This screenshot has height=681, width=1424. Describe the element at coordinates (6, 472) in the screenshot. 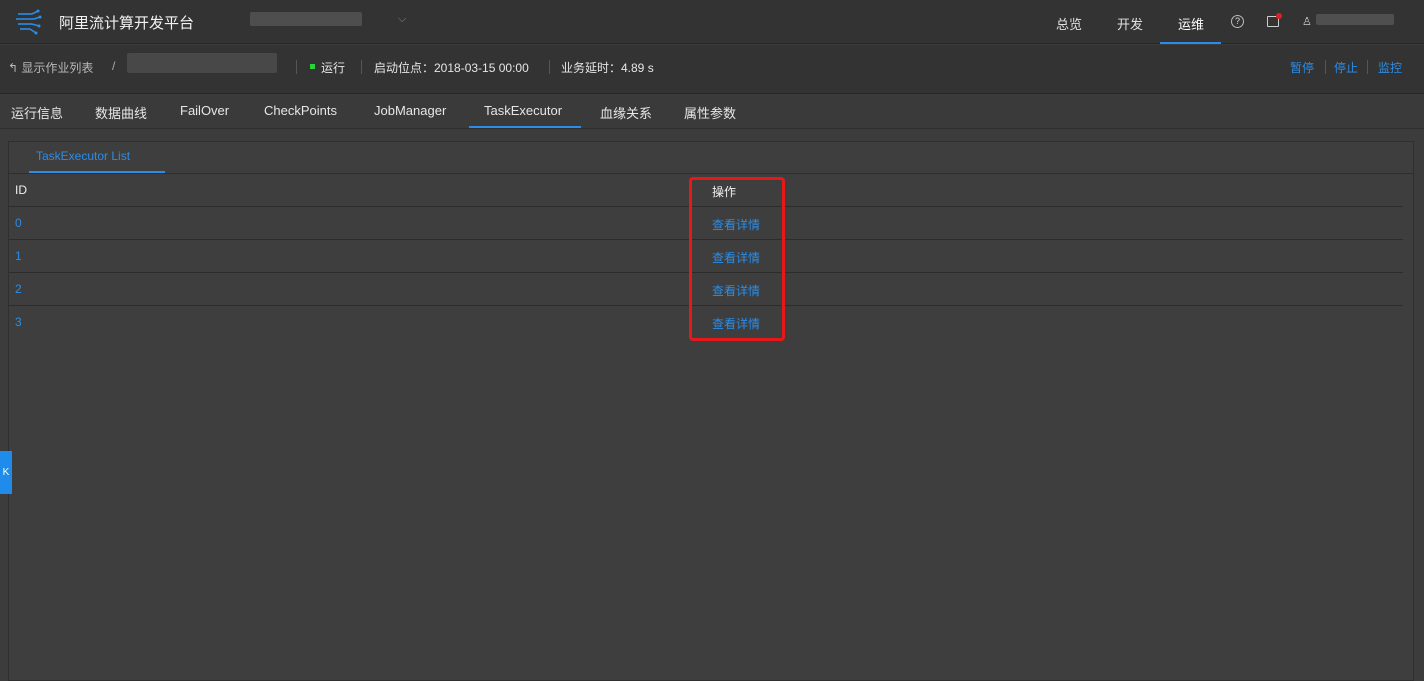

I see `sidebar-toggle: K` at that location.